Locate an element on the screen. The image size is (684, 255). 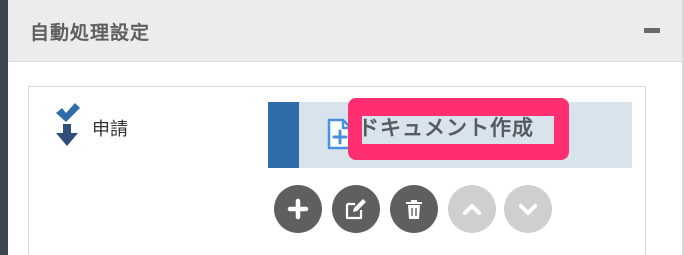
plus-icon is located at coordinates (298, 209).